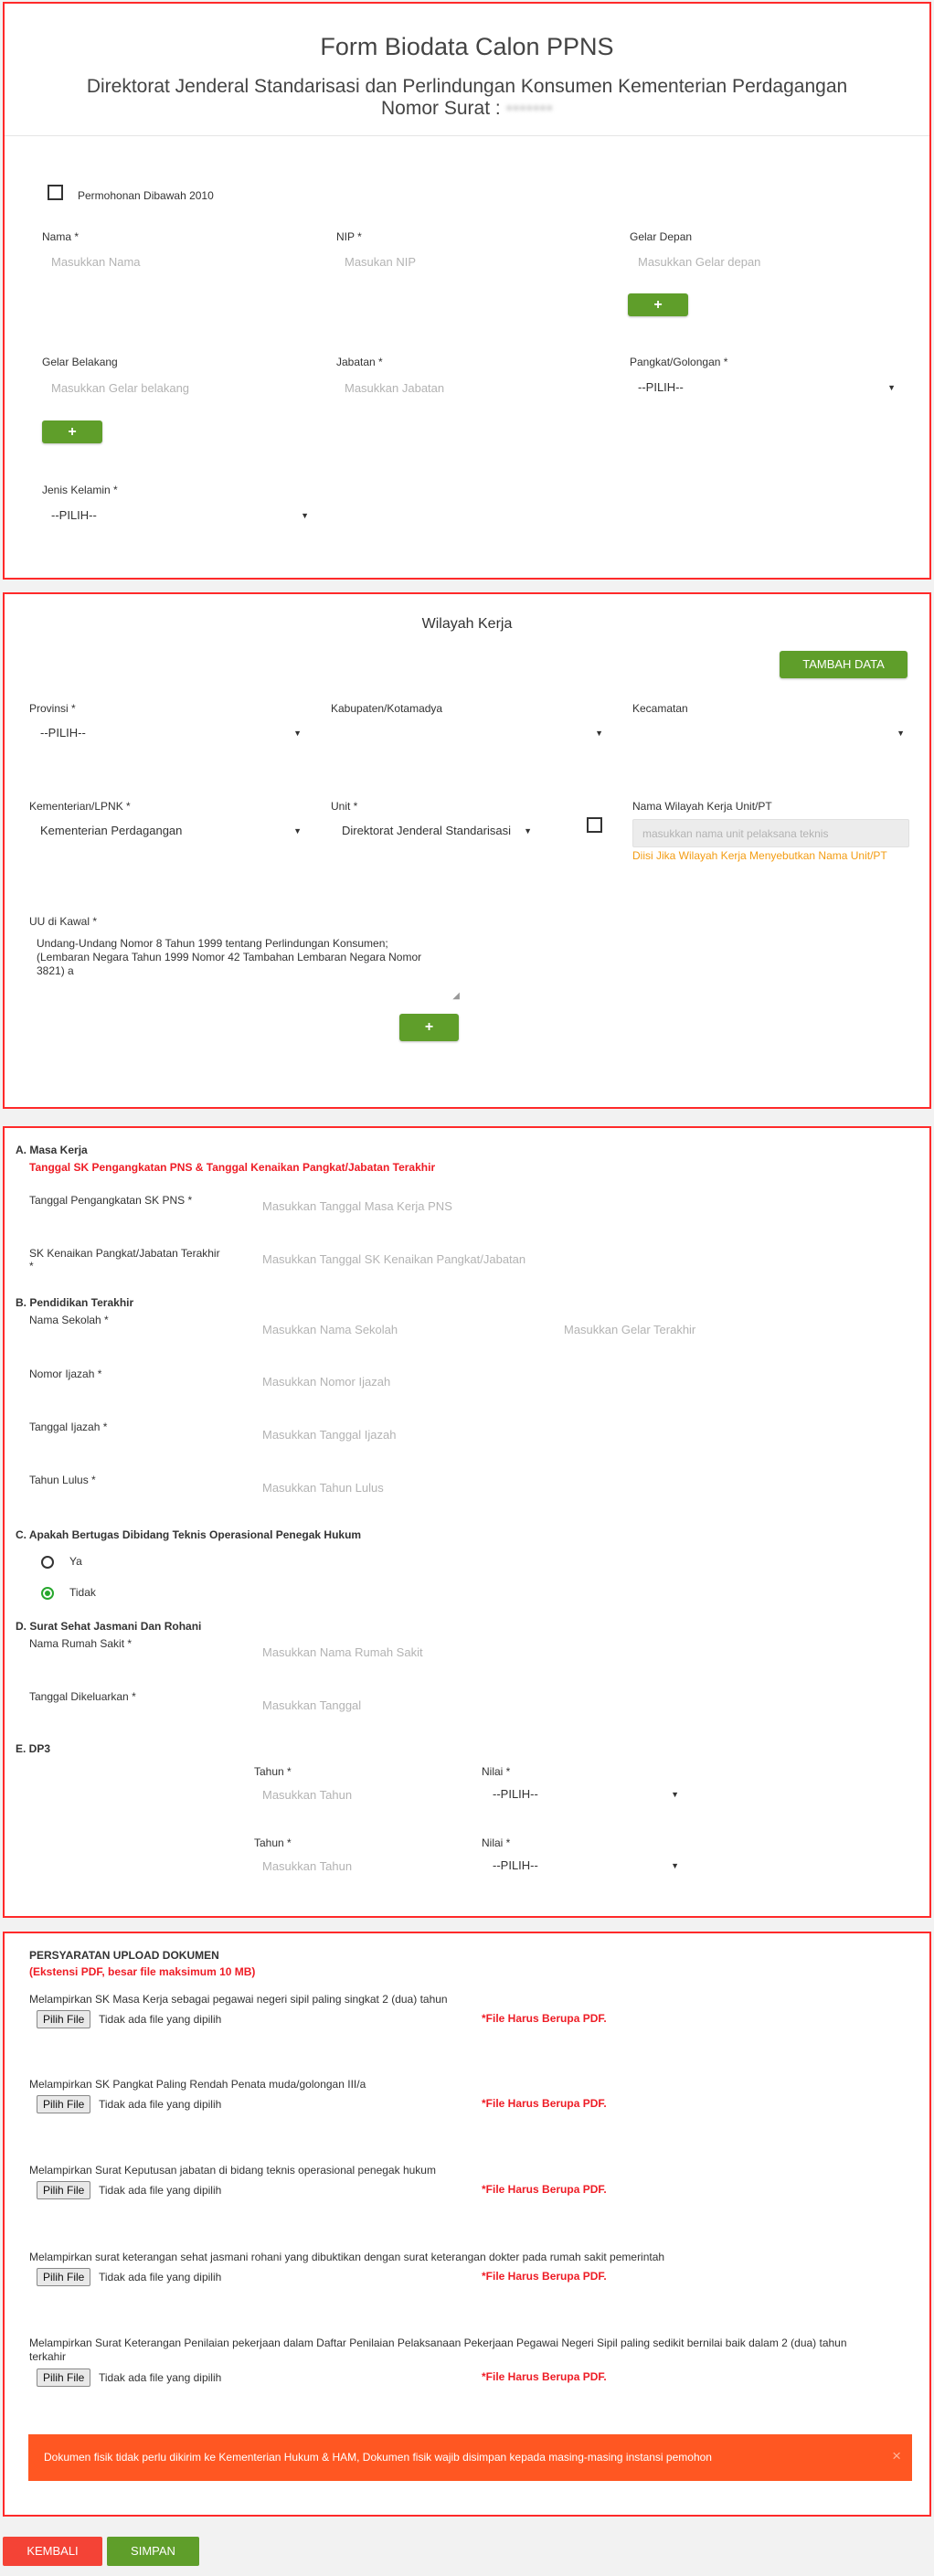  What do you see at coordinates (180, 516) in the screenshot?
I see `jenis-kelamin-select: --PILIH-- ▼` at bounding box center [180, 516].